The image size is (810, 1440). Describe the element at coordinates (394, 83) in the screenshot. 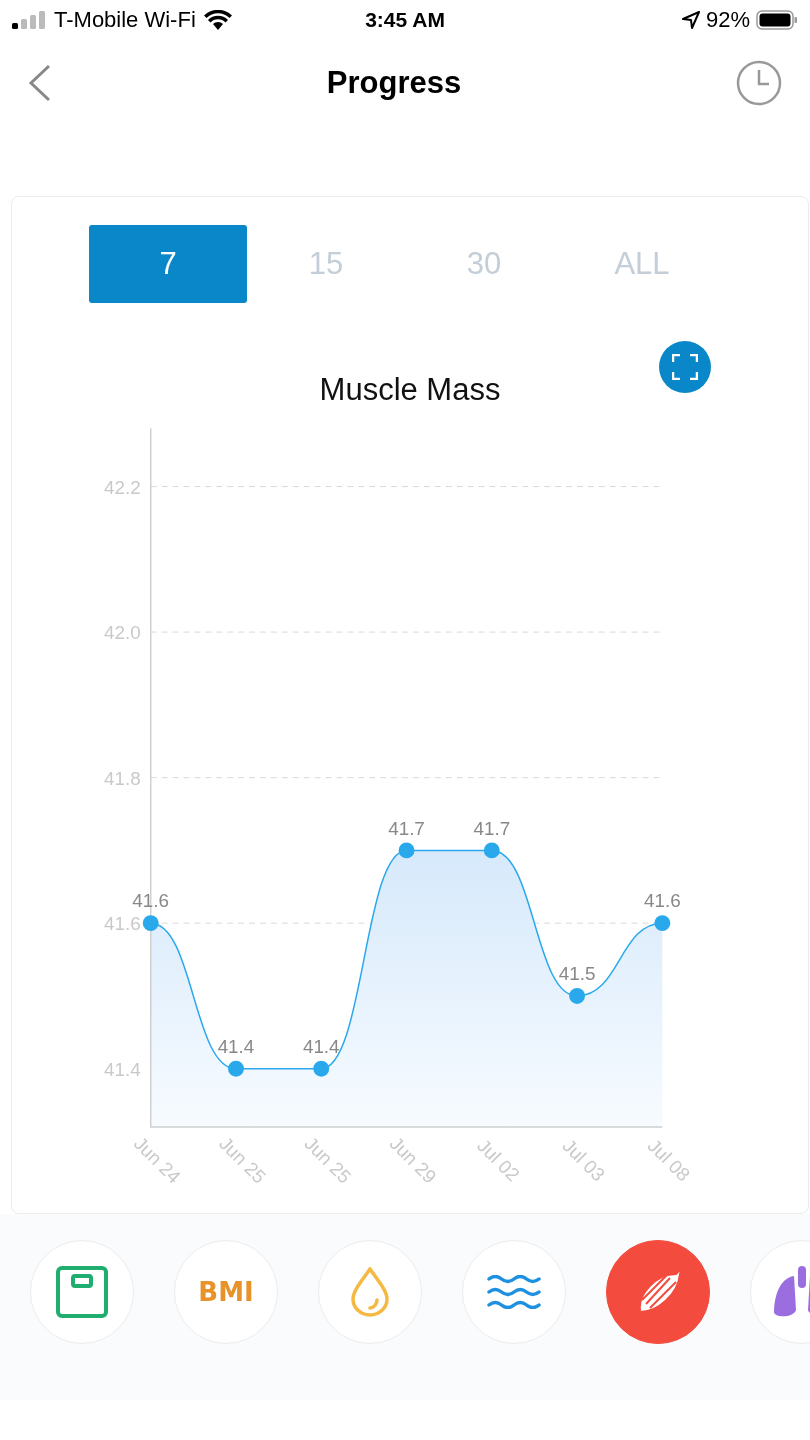

I see `page-title: Progress` at that location.